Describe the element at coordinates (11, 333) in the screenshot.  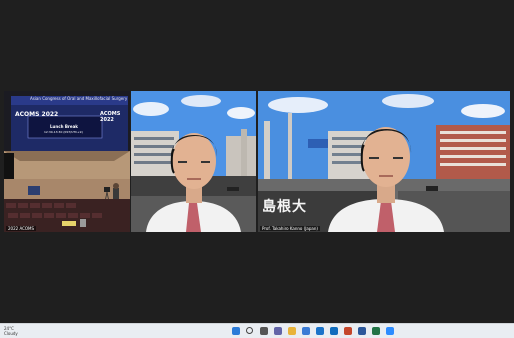
I see `weather-condition: Cloudy` at that location.